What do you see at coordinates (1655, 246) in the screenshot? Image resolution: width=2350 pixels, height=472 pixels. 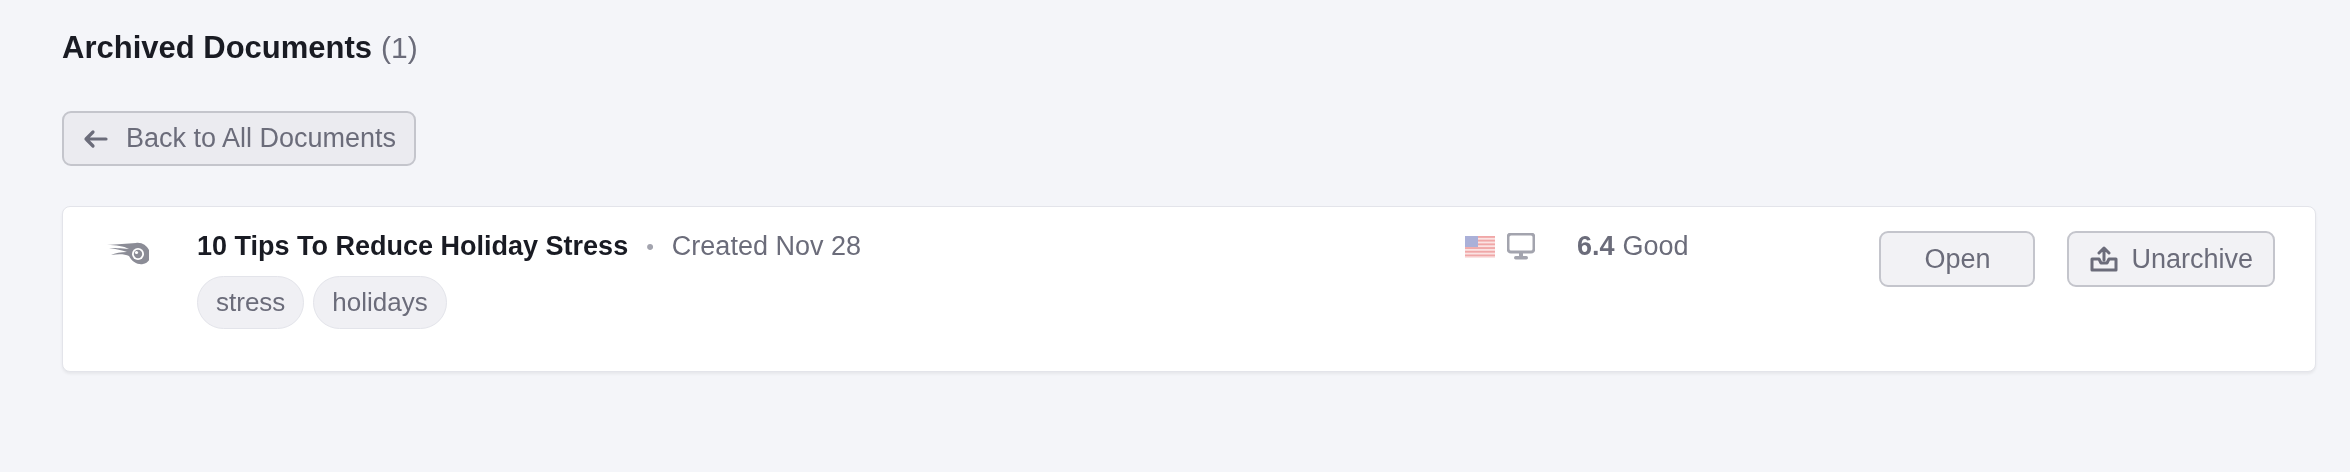 I see `score-label: Good` at bounding box center [1655, 246].